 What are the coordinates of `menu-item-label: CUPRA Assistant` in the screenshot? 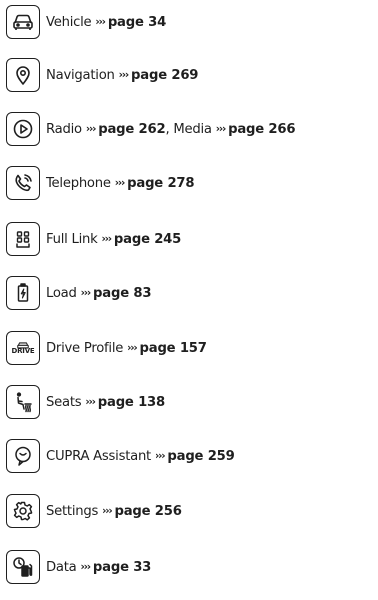 It's located at (98, 456).